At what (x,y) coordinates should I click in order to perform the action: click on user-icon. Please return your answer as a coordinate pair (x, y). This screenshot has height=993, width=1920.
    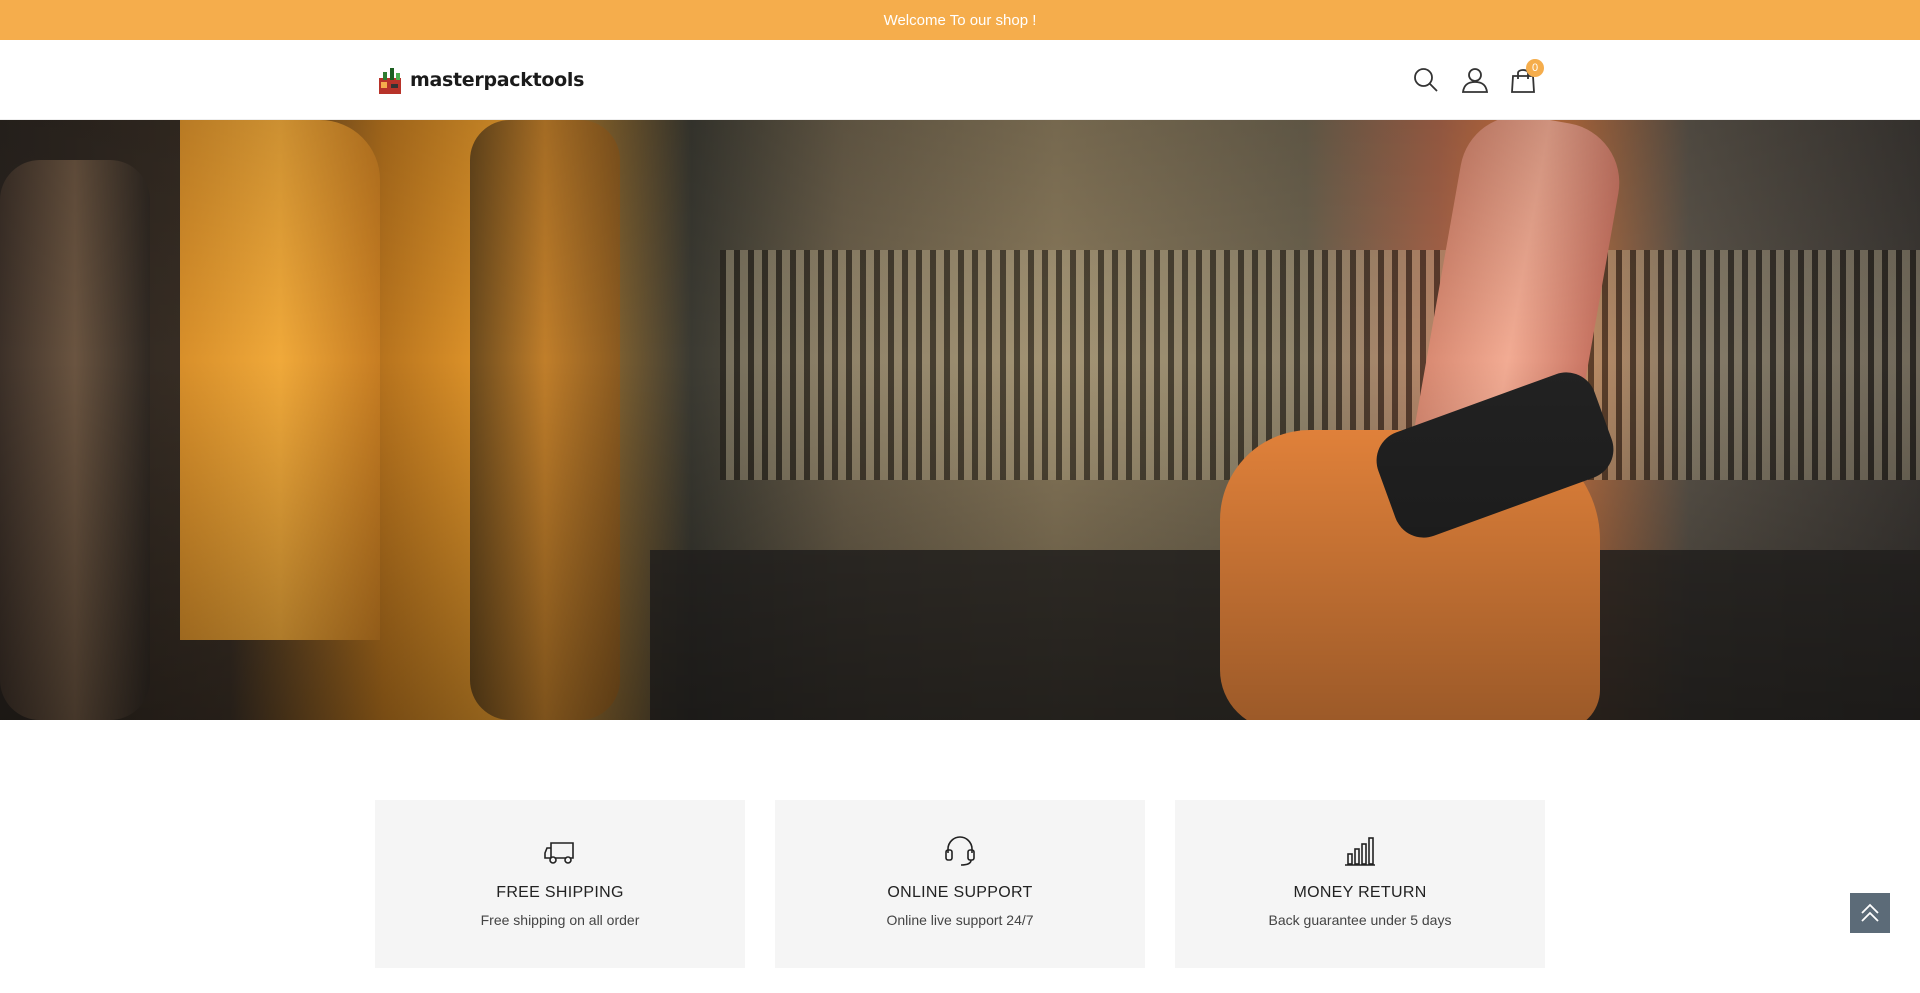
    Looking at the image, I should click on (1475, 80).